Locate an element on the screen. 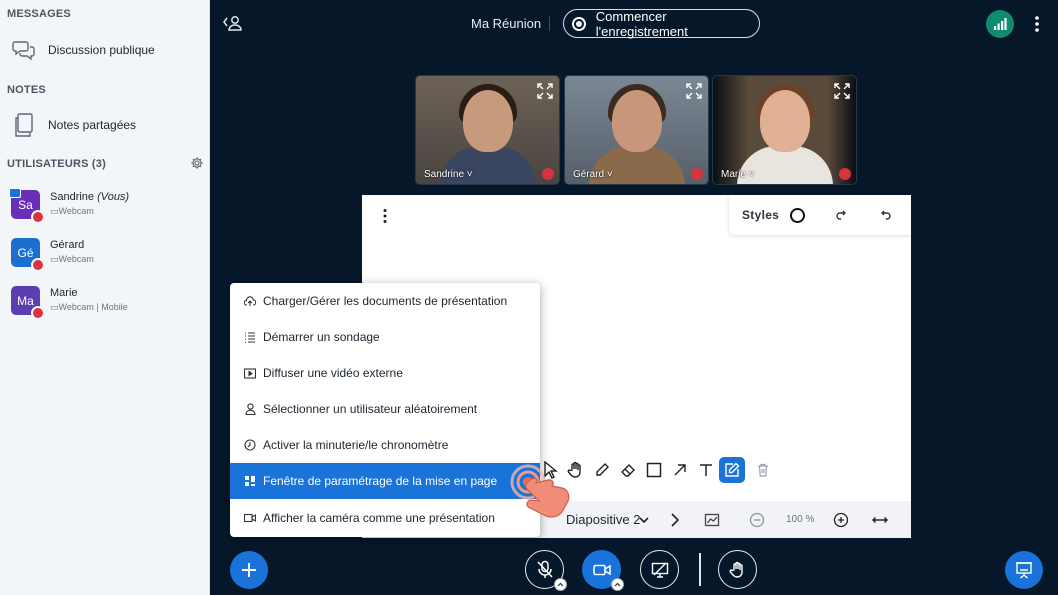  stroke-style-icon is located at coordinates (798, 215).